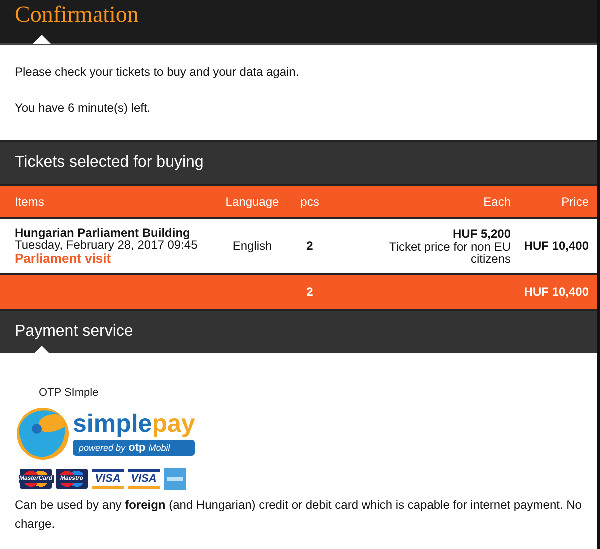  I want to click on brand-wordmark: simplepay, so click(134, 424).